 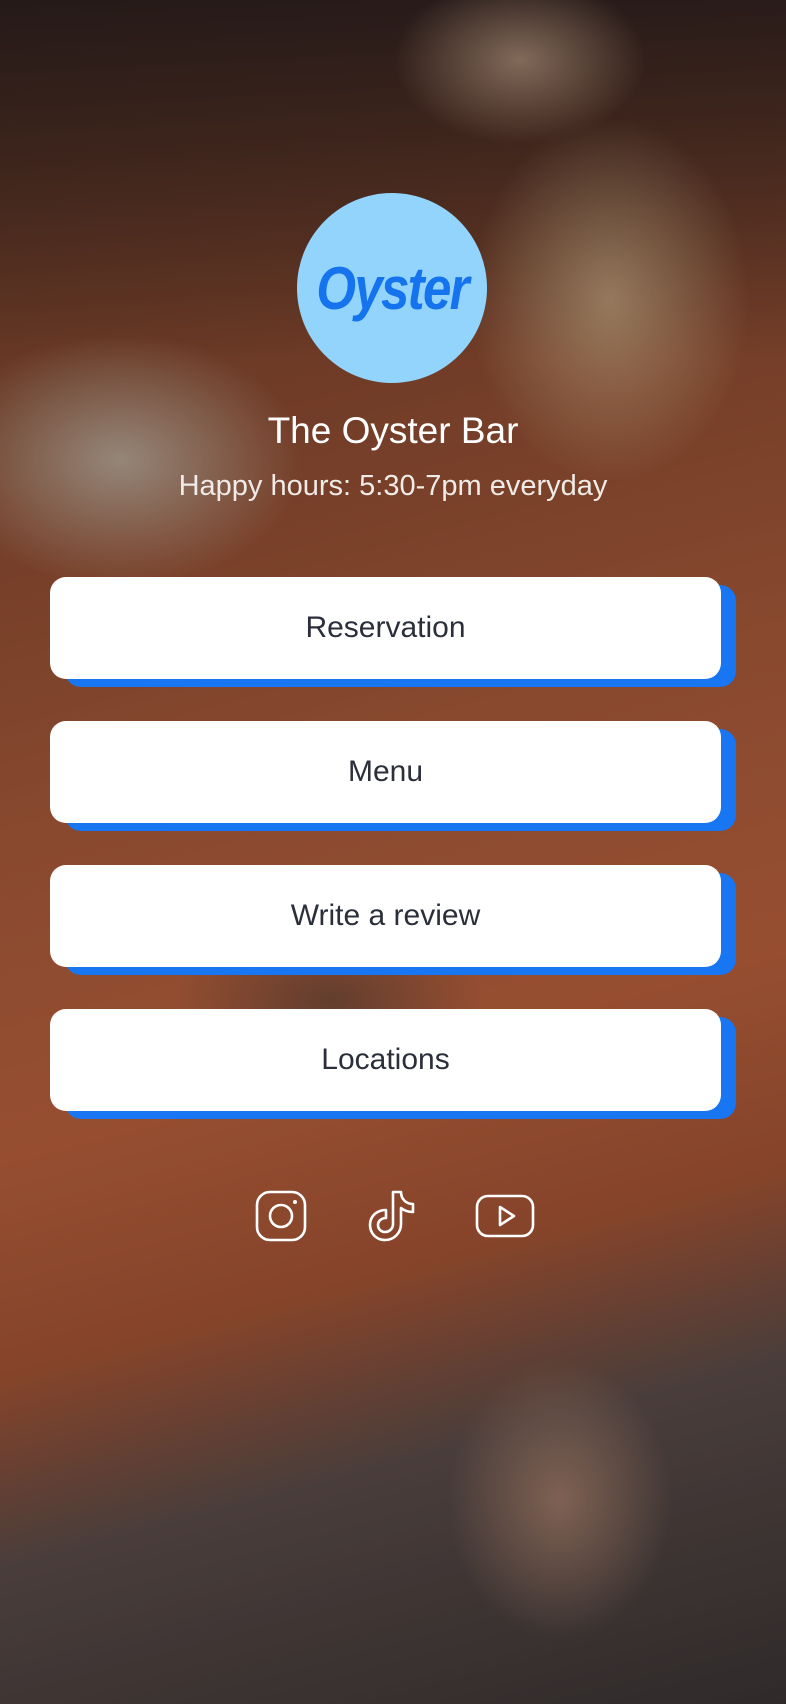 I want to click on youtube-icon, so click(x=505, y=1218).